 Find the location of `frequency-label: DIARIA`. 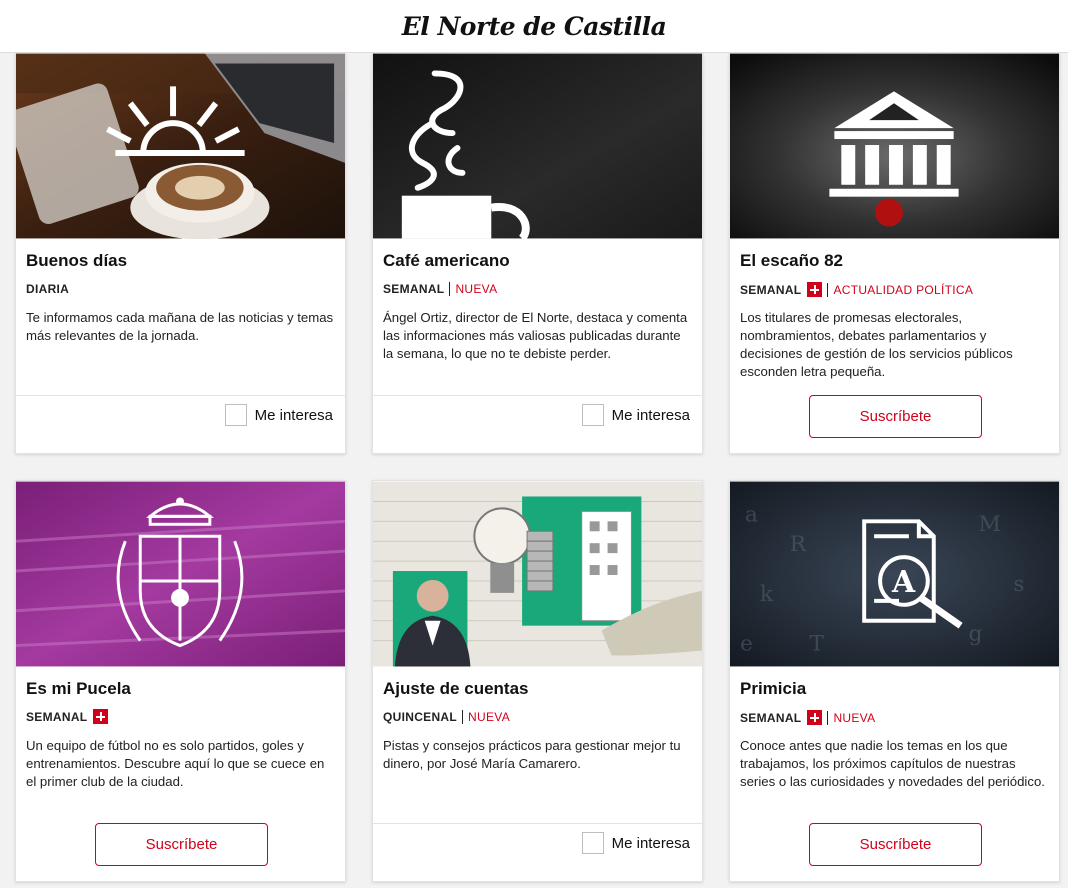

frequency-label: DIARIA is located at coordinates (48, 289).